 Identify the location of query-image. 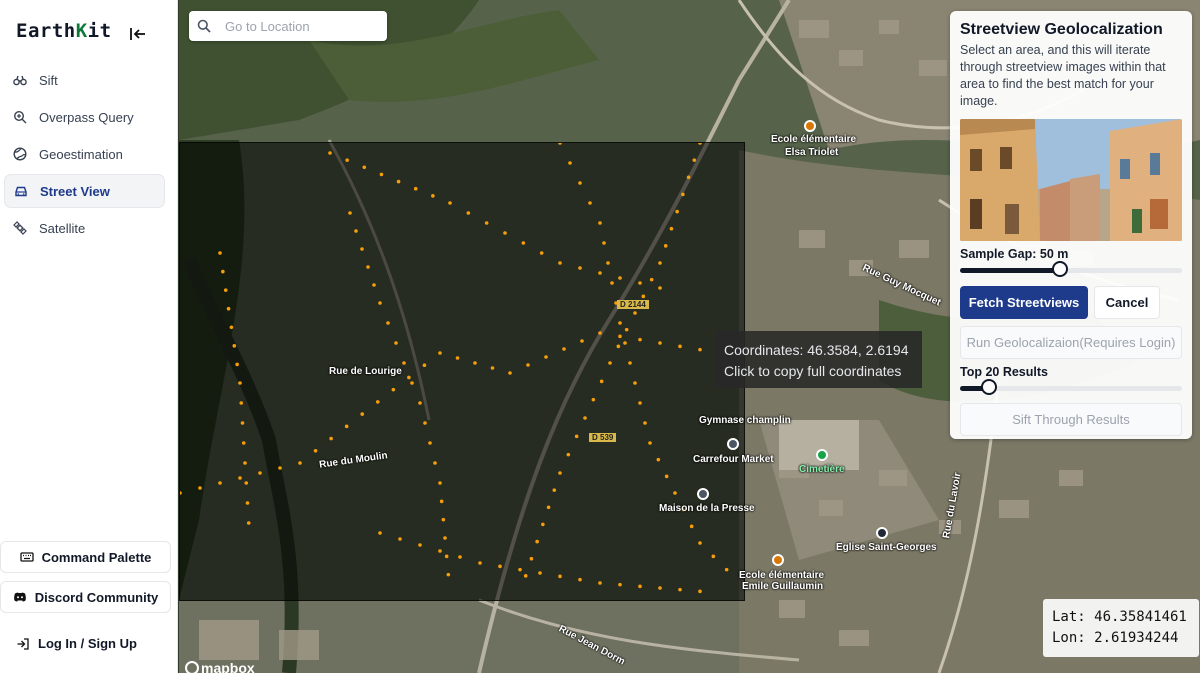
(1071, 180).